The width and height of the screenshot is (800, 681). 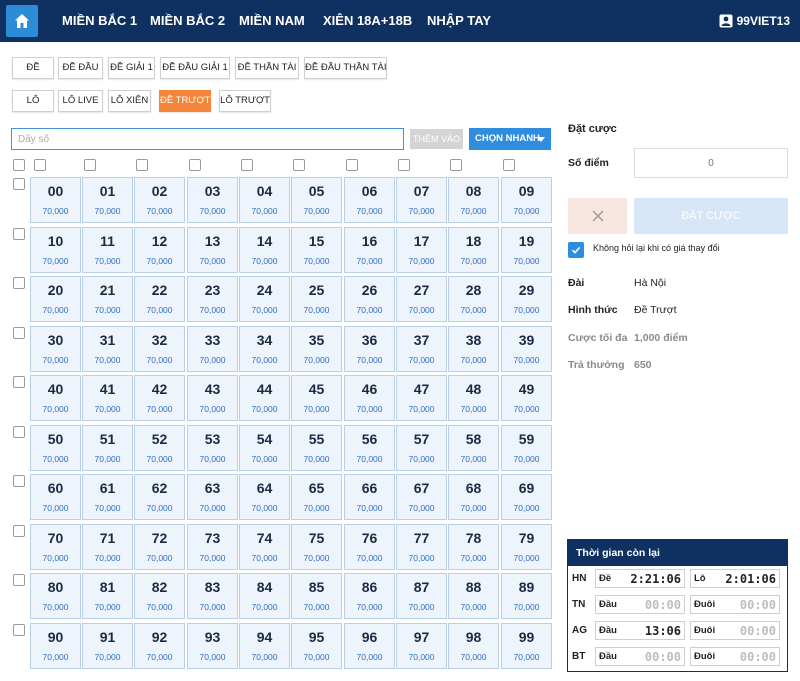 What do you see at coordinates (510, 139) in the screenshot?
I see `quick-select-button: CHỌN NHANH` at bounding box center [510, 139].